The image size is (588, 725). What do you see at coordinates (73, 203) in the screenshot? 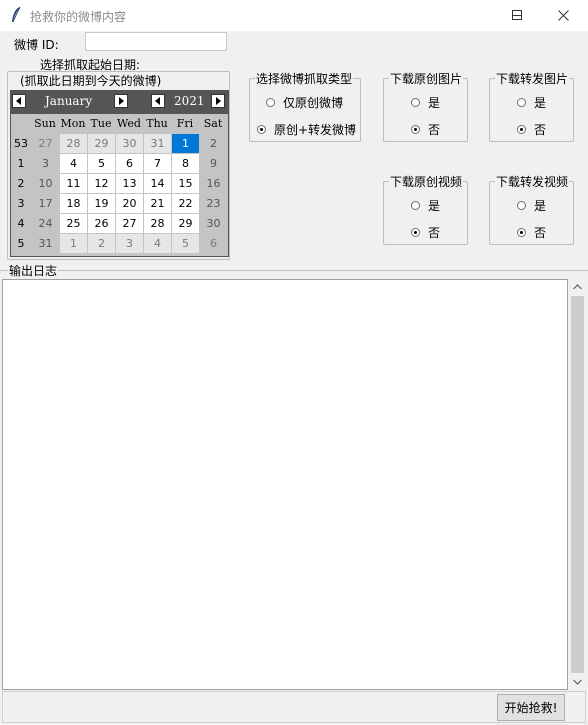
I see `calendar-day: 18` at bounding box center [73, 203].